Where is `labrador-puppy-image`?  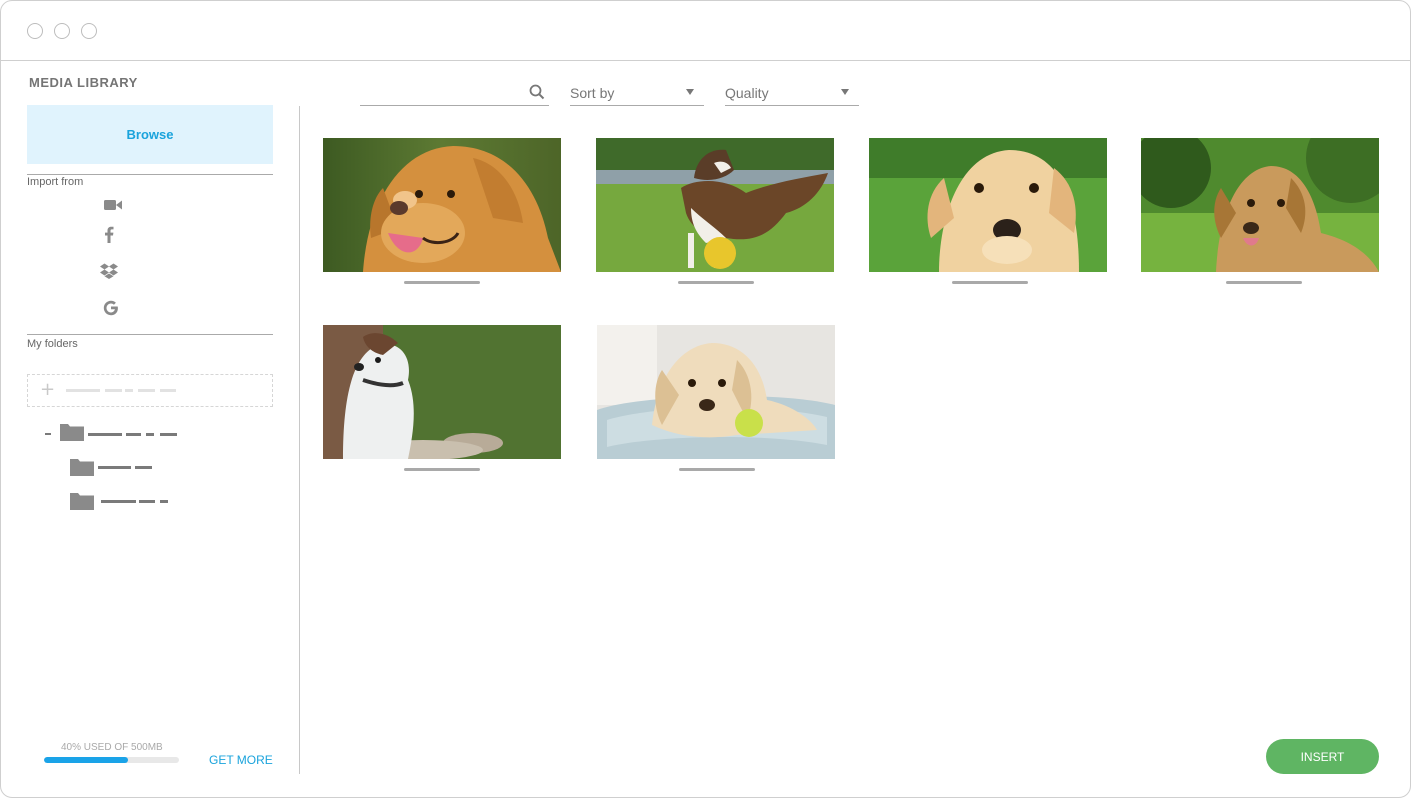
labrador-puppy-image is located at coordinates (988, 205).